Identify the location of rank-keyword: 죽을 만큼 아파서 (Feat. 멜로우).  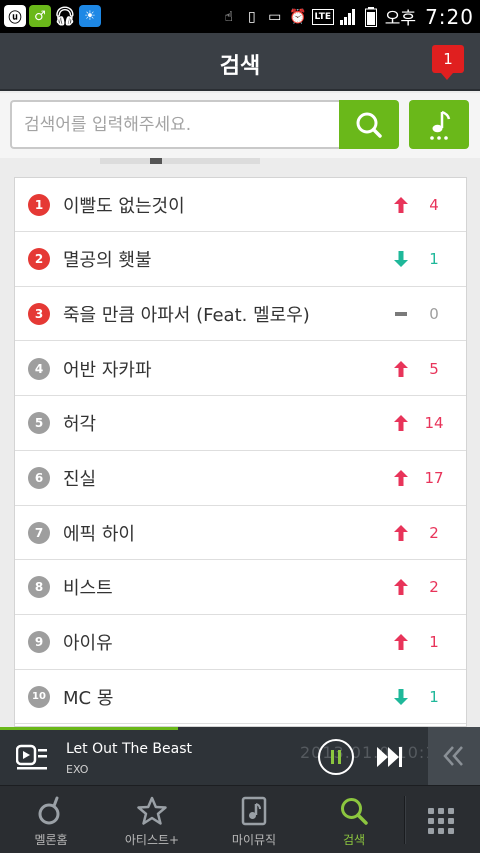
(186, 315).